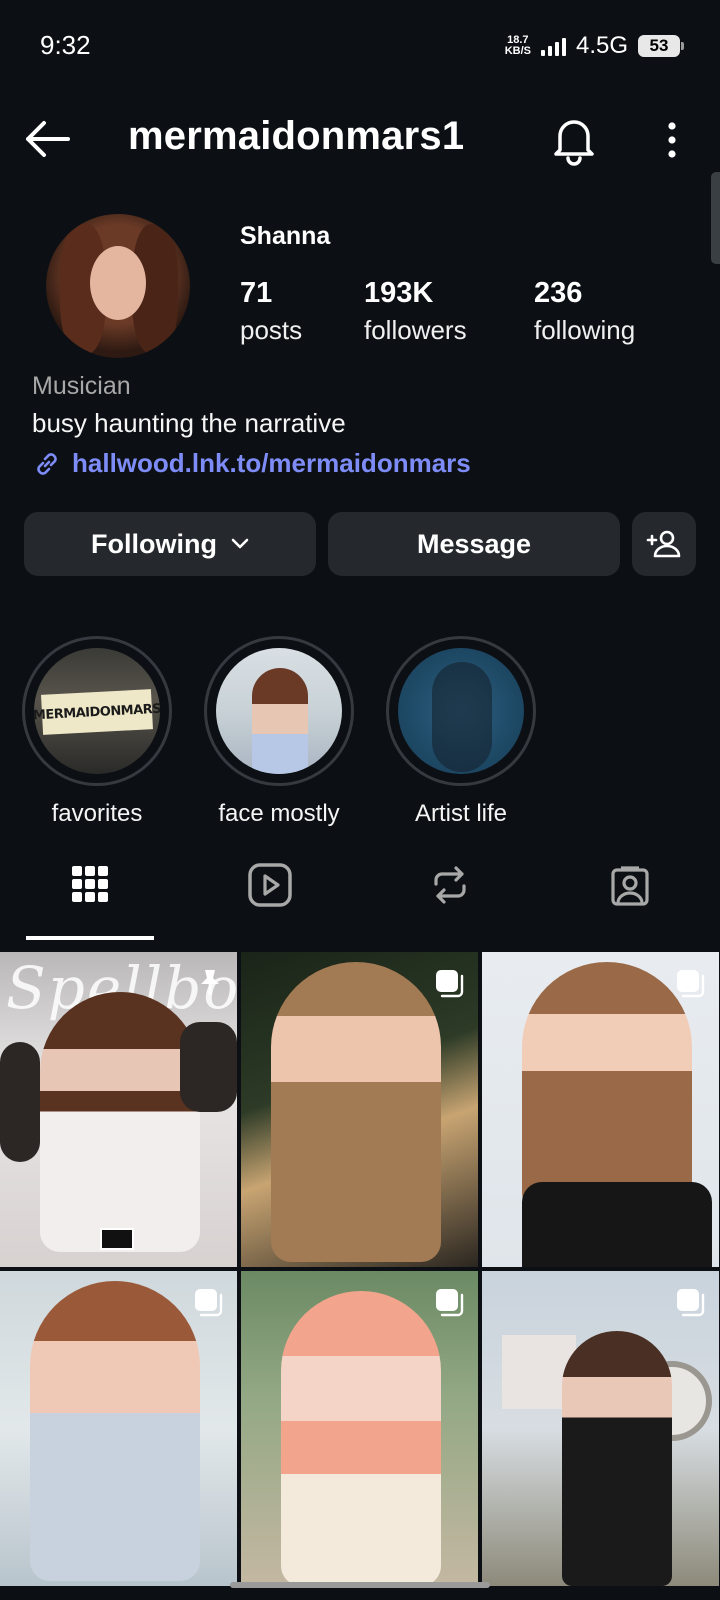  Describe the element at coordinates (601, 45) in the screenshot. I see `network-type: 4.5G` at that location.